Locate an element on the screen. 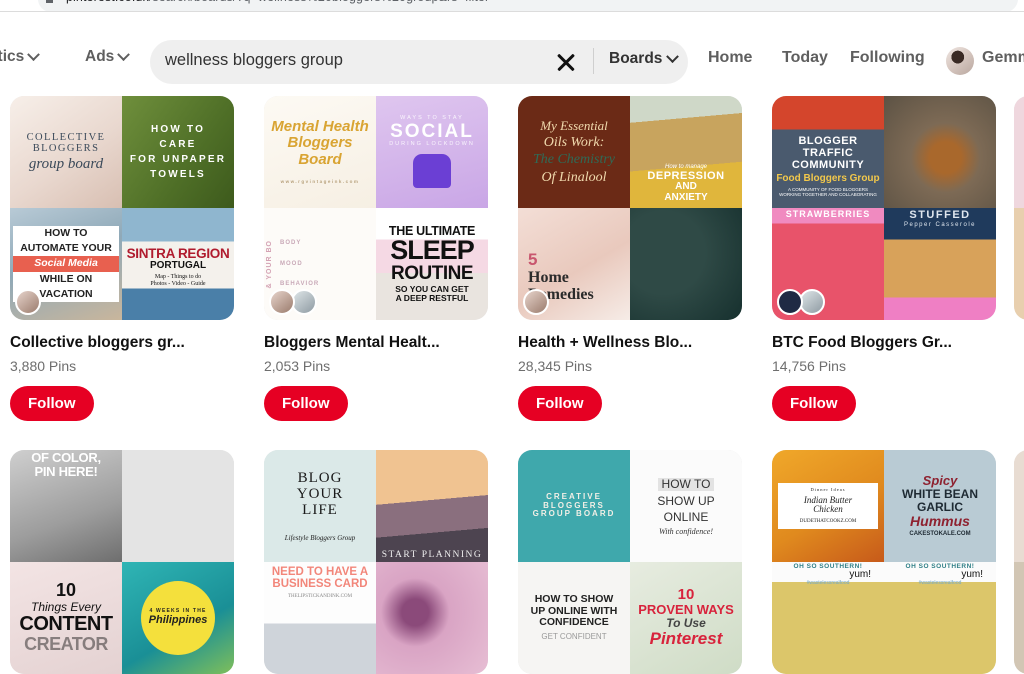 This screenshot has height=674, width=1024. tile-line: WHILE ON is located at coordinates (66, 279).